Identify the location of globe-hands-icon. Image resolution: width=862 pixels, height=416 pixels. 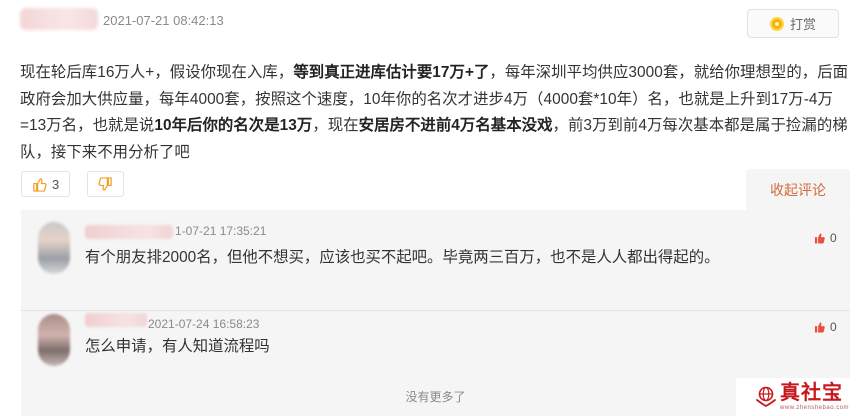
(766, 397).